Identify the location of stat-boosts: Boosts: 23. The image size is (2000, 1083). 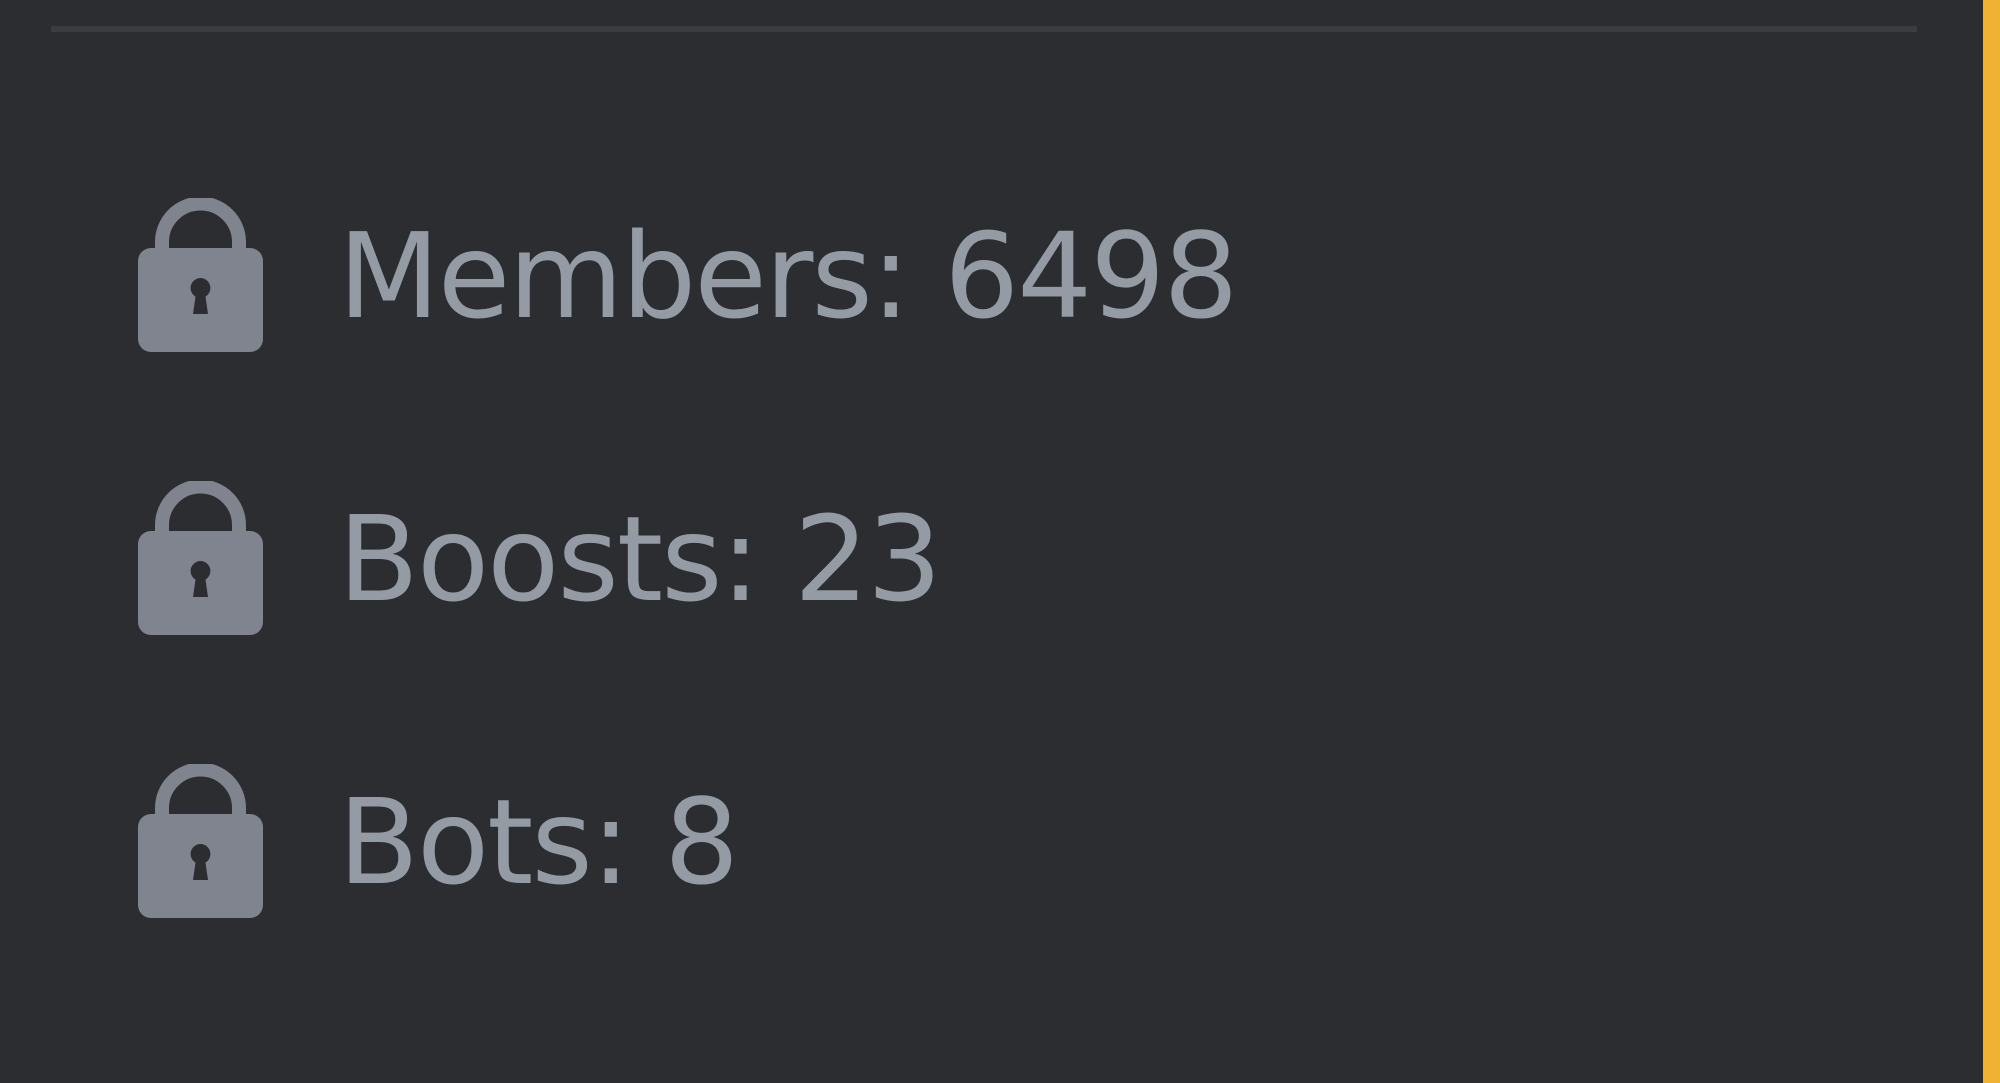
(539, 559).